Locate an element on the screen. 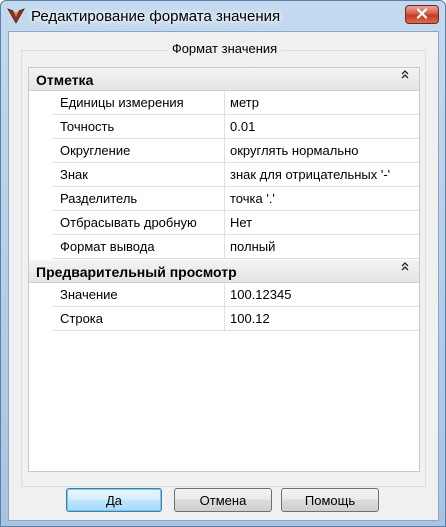 This screenshot has width=446, height=527. property-name: Формат вывода is located at coordinates (138, 246).